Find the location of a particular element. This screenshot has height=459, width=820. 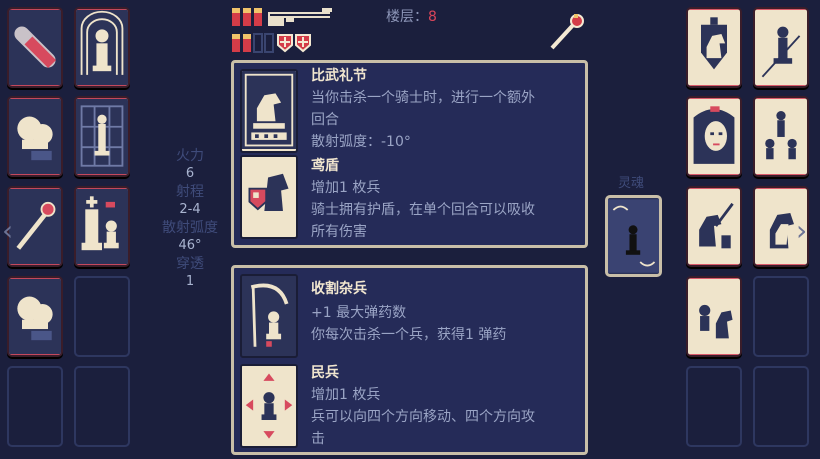

shotgun-icon is located at coordinates (301, 18).